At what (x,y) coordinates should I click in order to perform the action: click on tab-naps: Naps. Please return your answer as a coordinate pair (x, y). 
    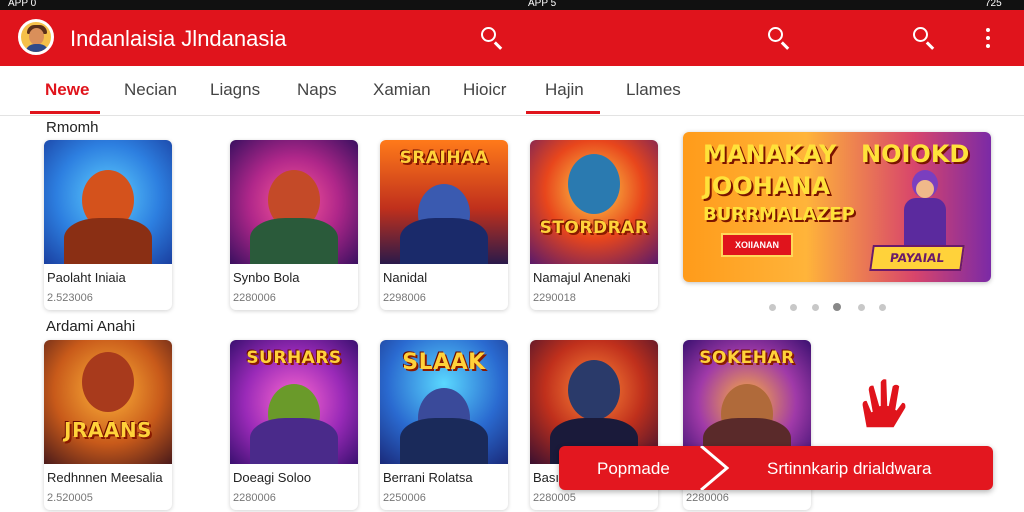
    Looking at the image, I should click on (317, 90).